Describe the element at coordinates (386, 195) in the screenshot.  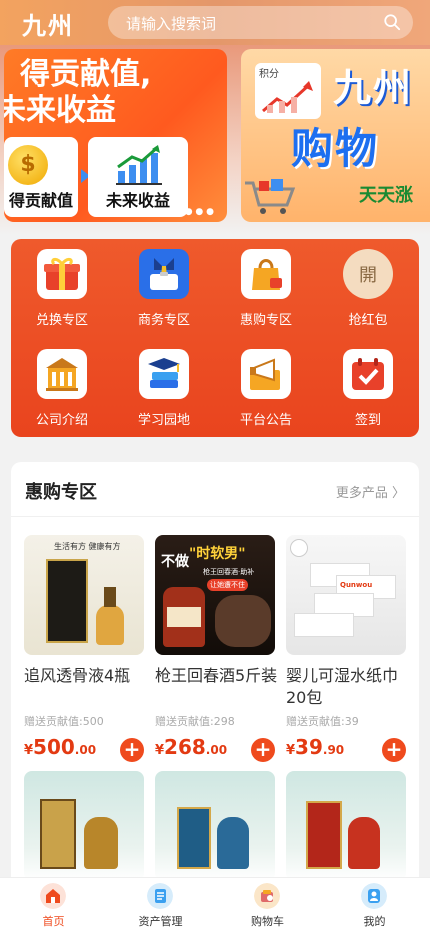
I see `banner-tagline: 天天涨` at that location.